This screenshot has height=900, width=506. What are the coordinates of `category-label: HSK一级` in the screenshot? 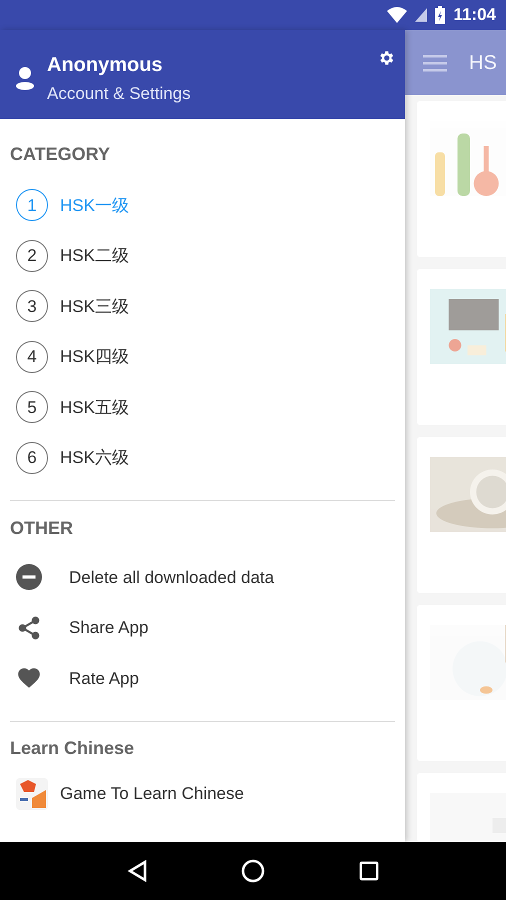 It's located at (94, 205).